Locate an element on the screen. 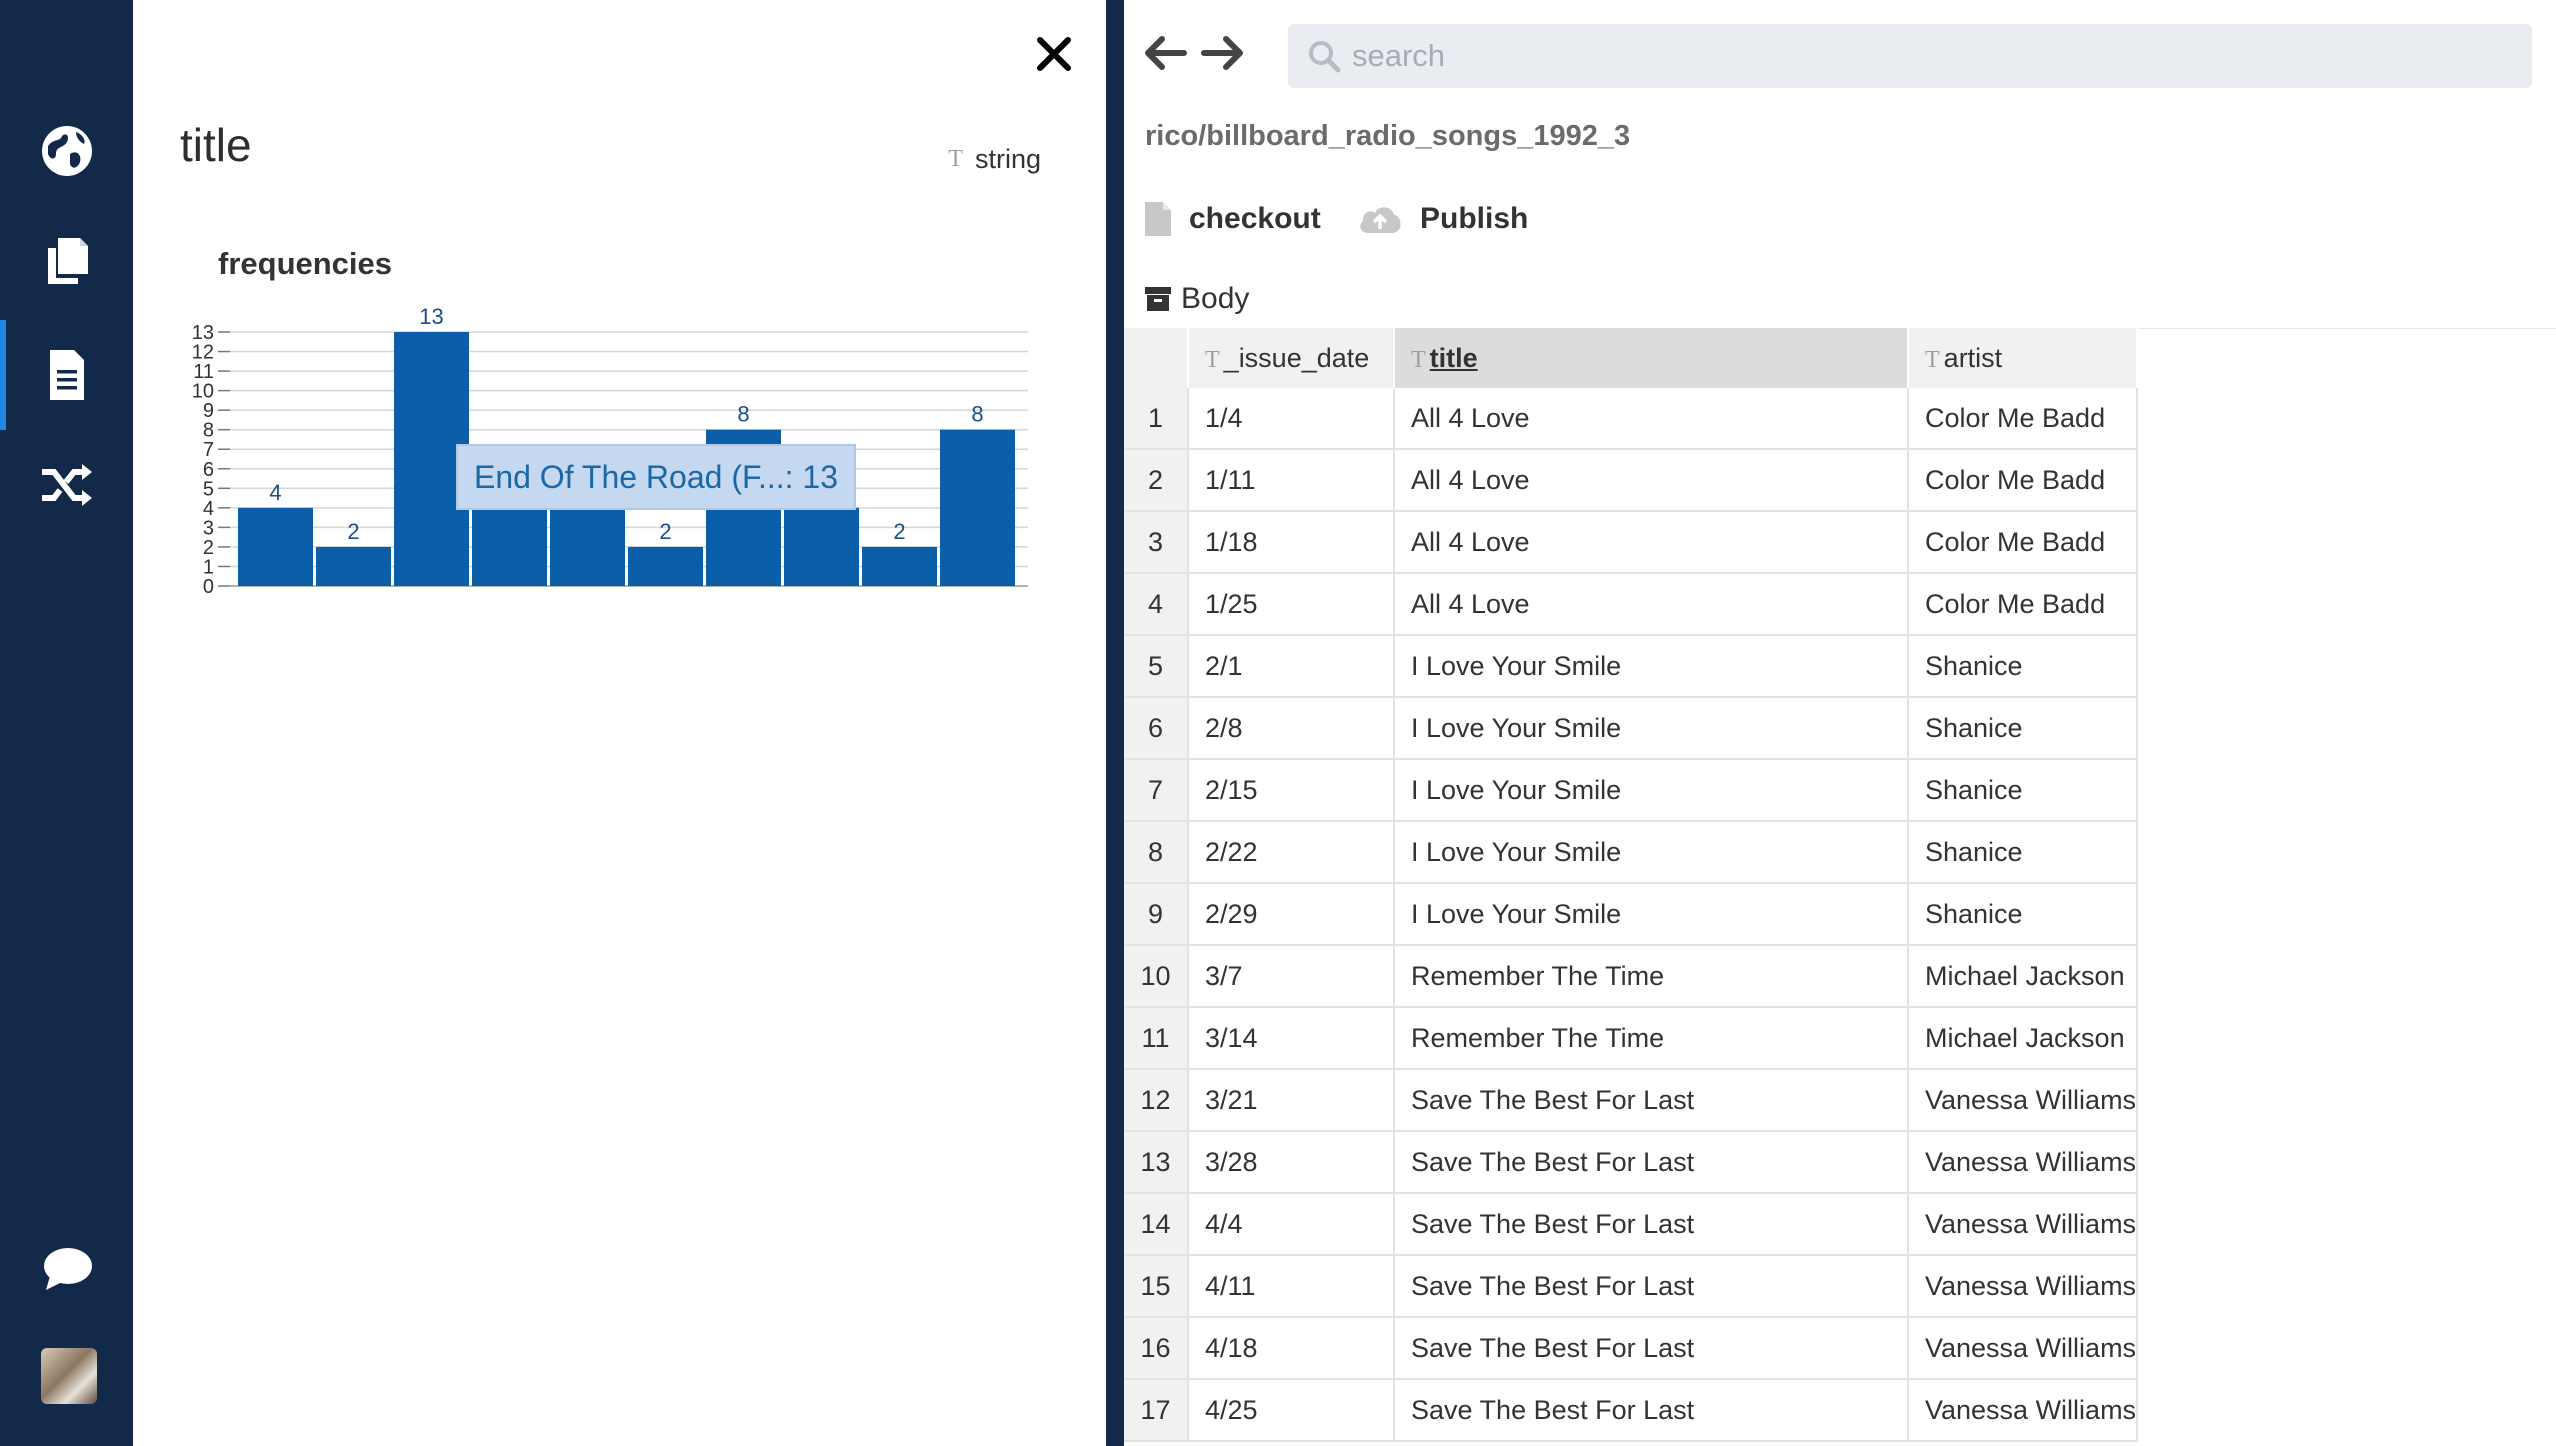  cell-issue-date: 1/11 is located at coordinates (1291, 480).